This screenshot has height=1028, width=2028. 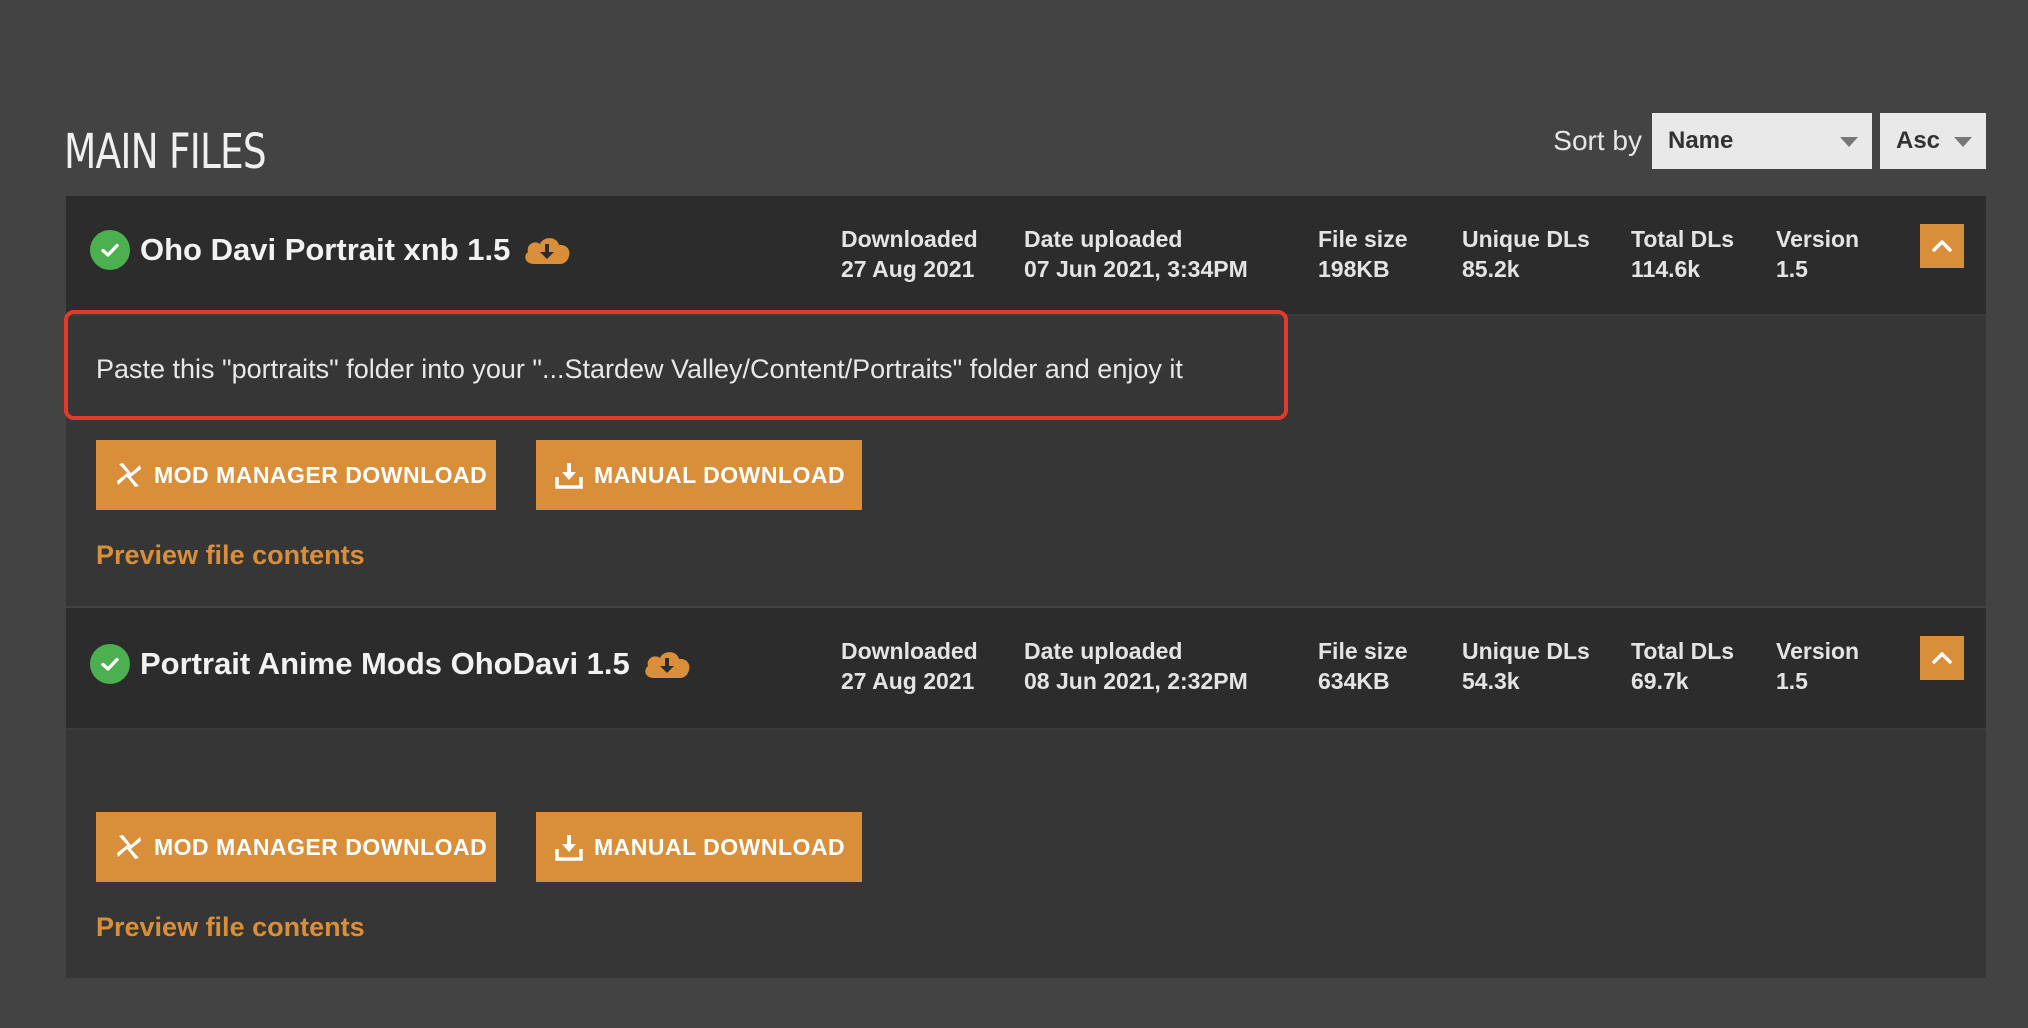 I want to click on stat-value: 69.7k, so click(x=1660, y=681).